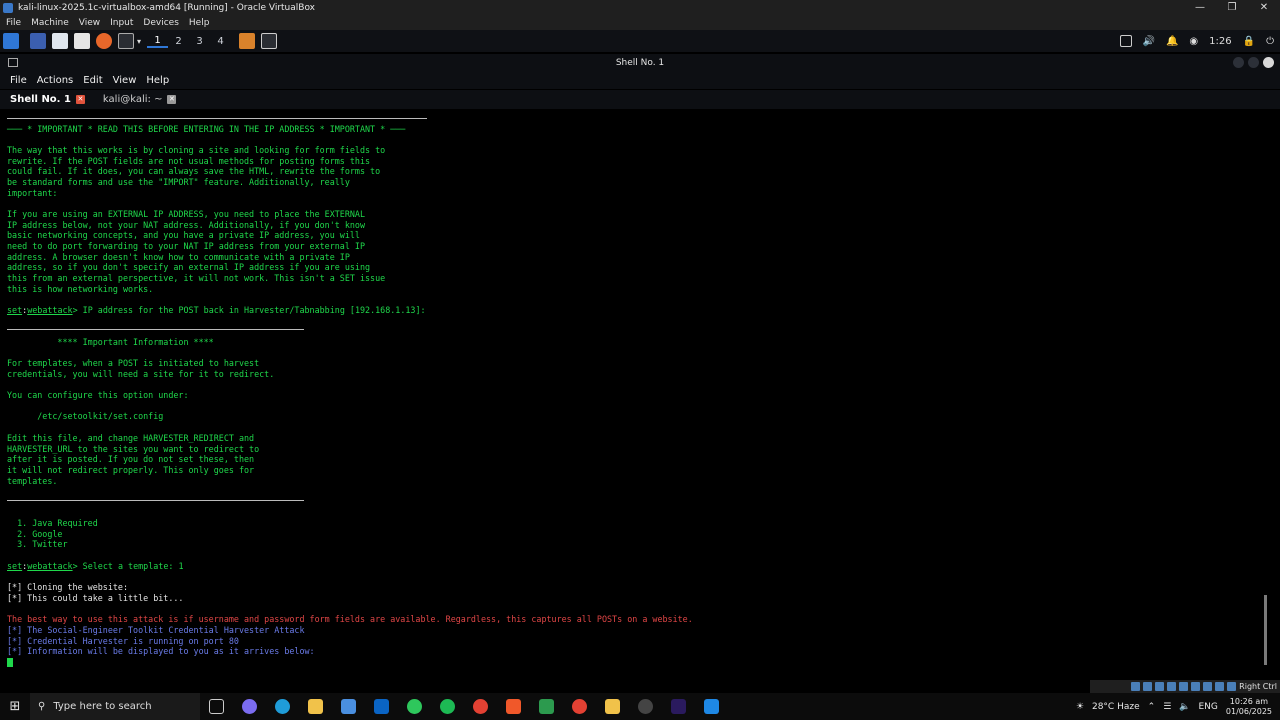  I want to click on terminal-scrollbar, so click(1265, 630).